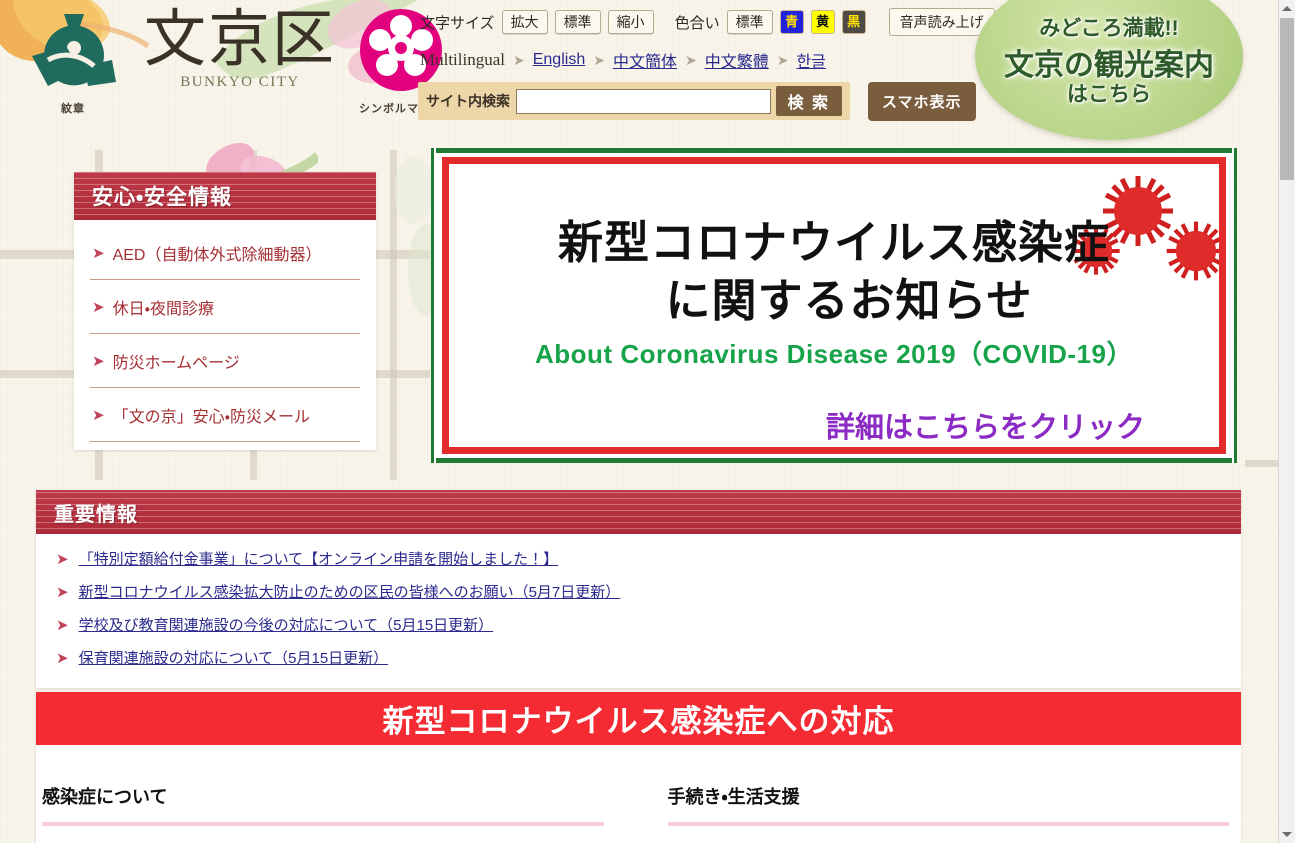 This screenshot has width=1295, height=843. I want to click on language-link-korean: 한글, so click(810, 60).